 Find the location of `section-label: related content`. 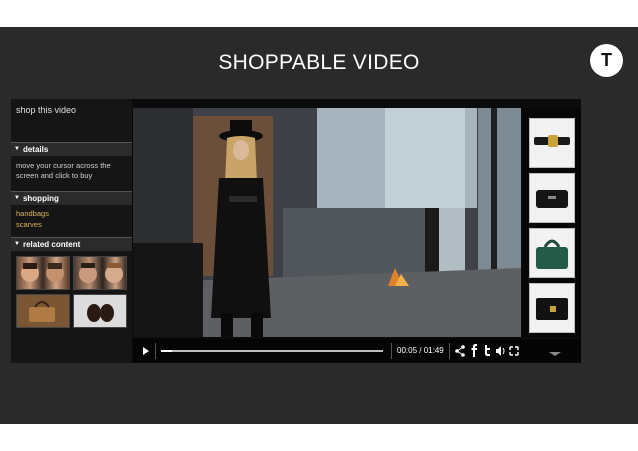

section-label: related content is located at coordinates (51, 244).